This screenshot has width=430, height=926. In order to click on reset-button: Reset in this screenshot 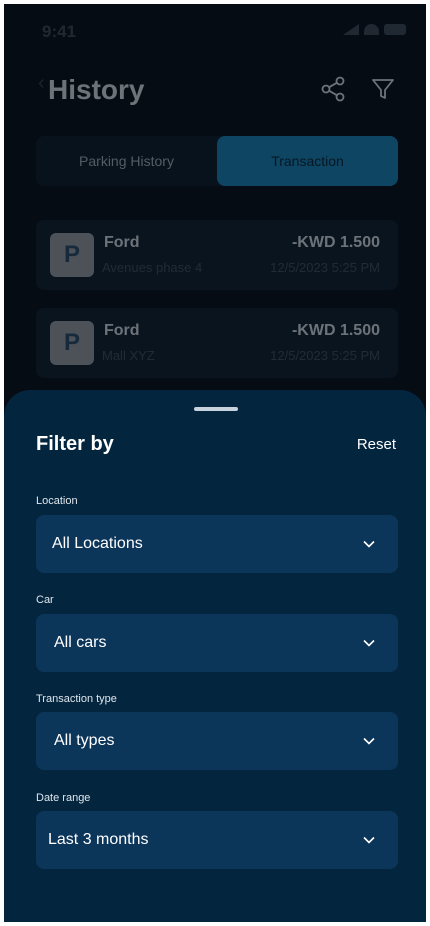, I will do `click(376, 444)`.